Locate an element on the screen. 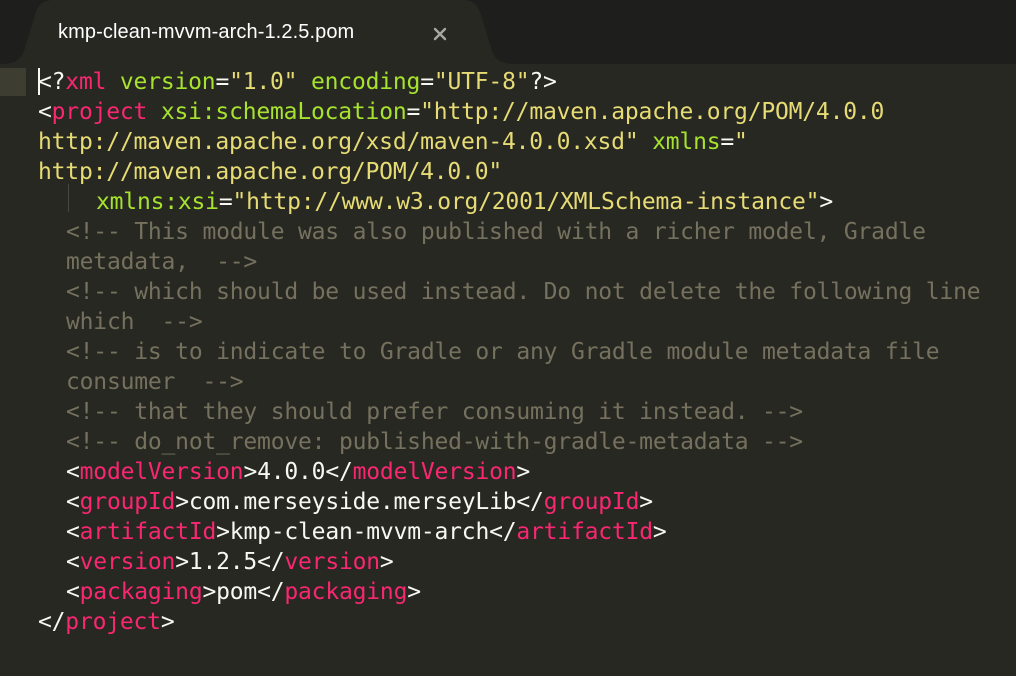  element-value: 4.0.0 is located at coordinates (291, 472).